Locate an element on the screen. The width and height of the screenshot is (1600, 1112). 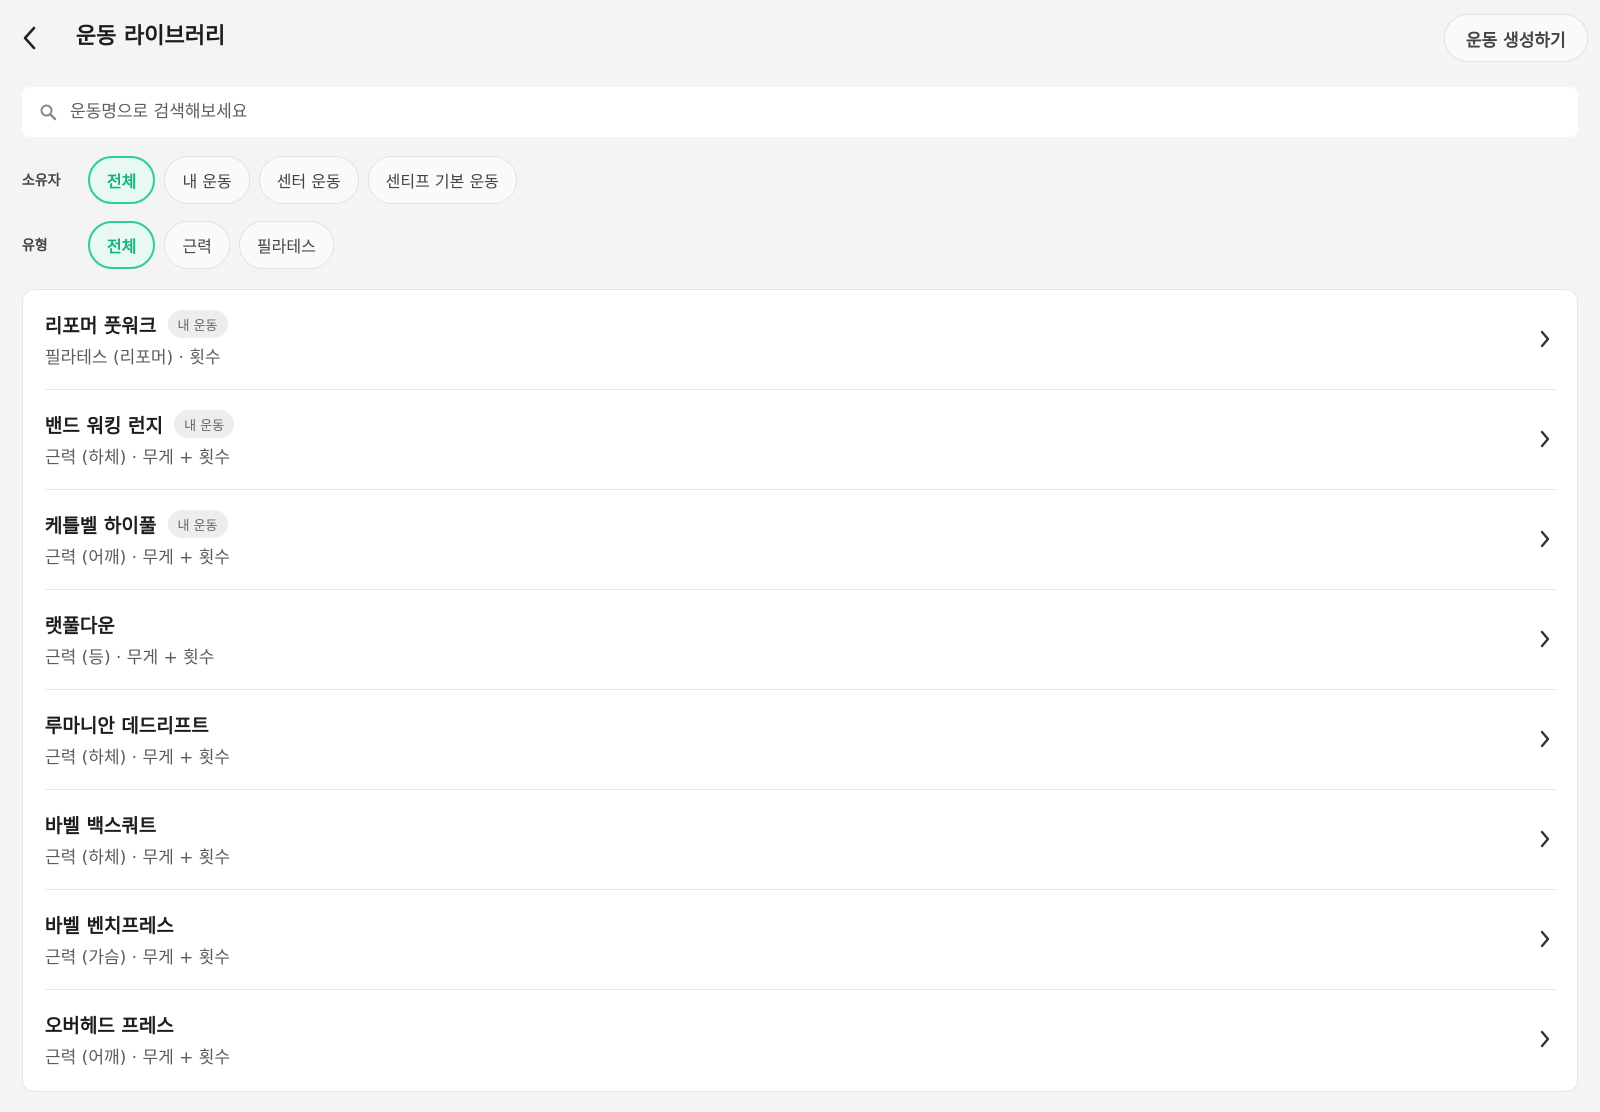
exercise-name: 오버헤드 프레스 is located at coordinates (109, 1025).